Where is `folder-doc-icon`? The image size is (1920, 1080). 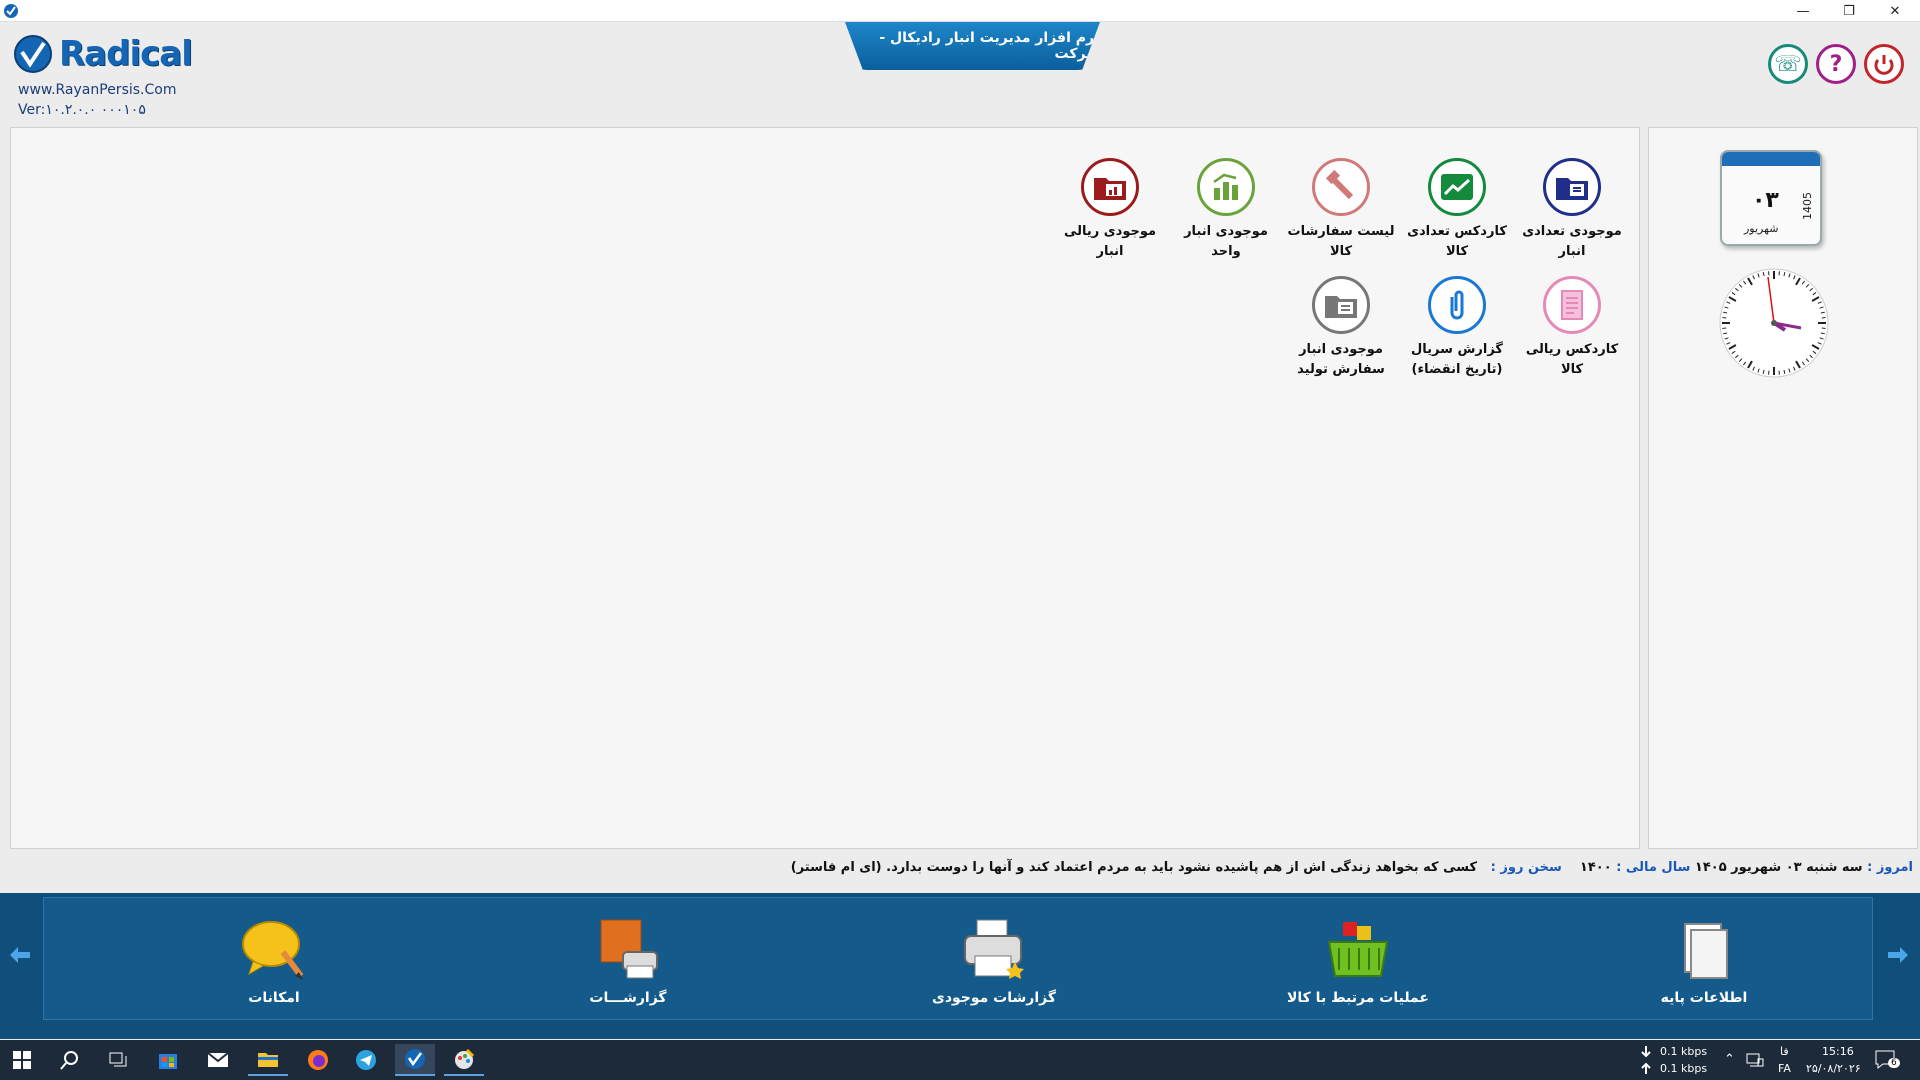
folder-doc-icon is located at coordinates (1572, 187).